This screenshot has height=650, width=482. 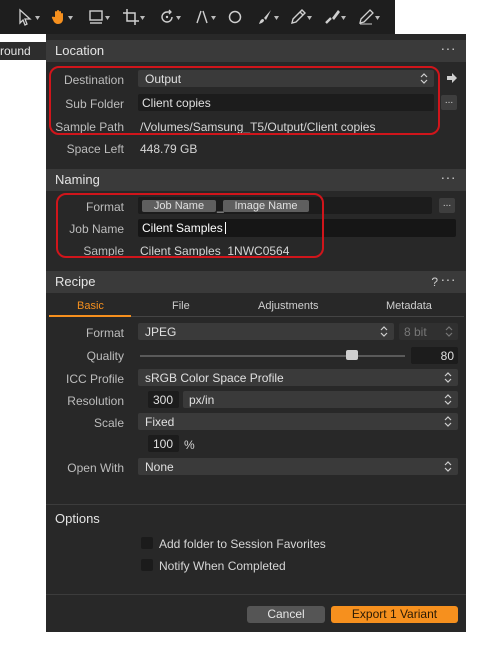 I want to click on fill-icon, so click(x=335, y=17).